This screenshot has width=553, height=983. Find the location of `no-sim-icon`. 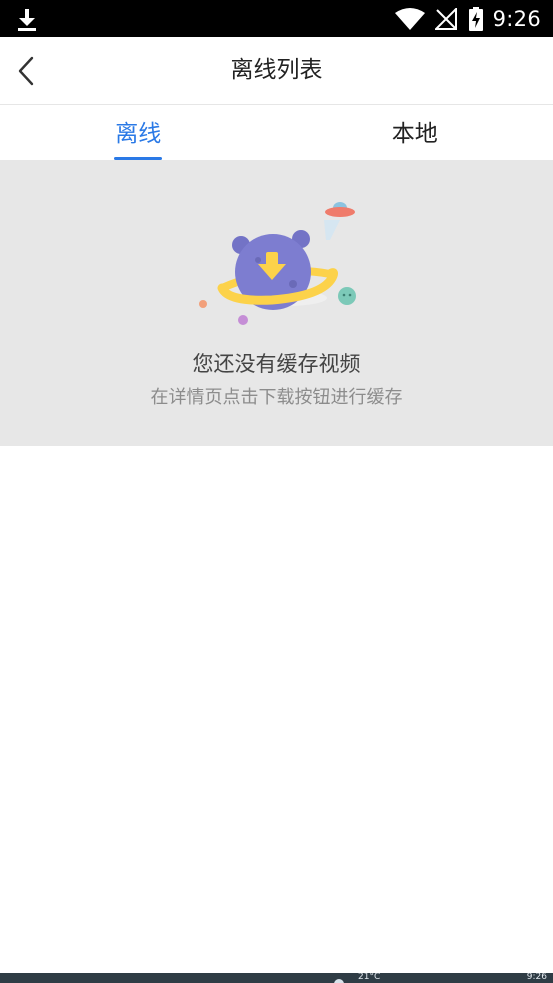

no-sim-icon is located at coordinates (445, 18).